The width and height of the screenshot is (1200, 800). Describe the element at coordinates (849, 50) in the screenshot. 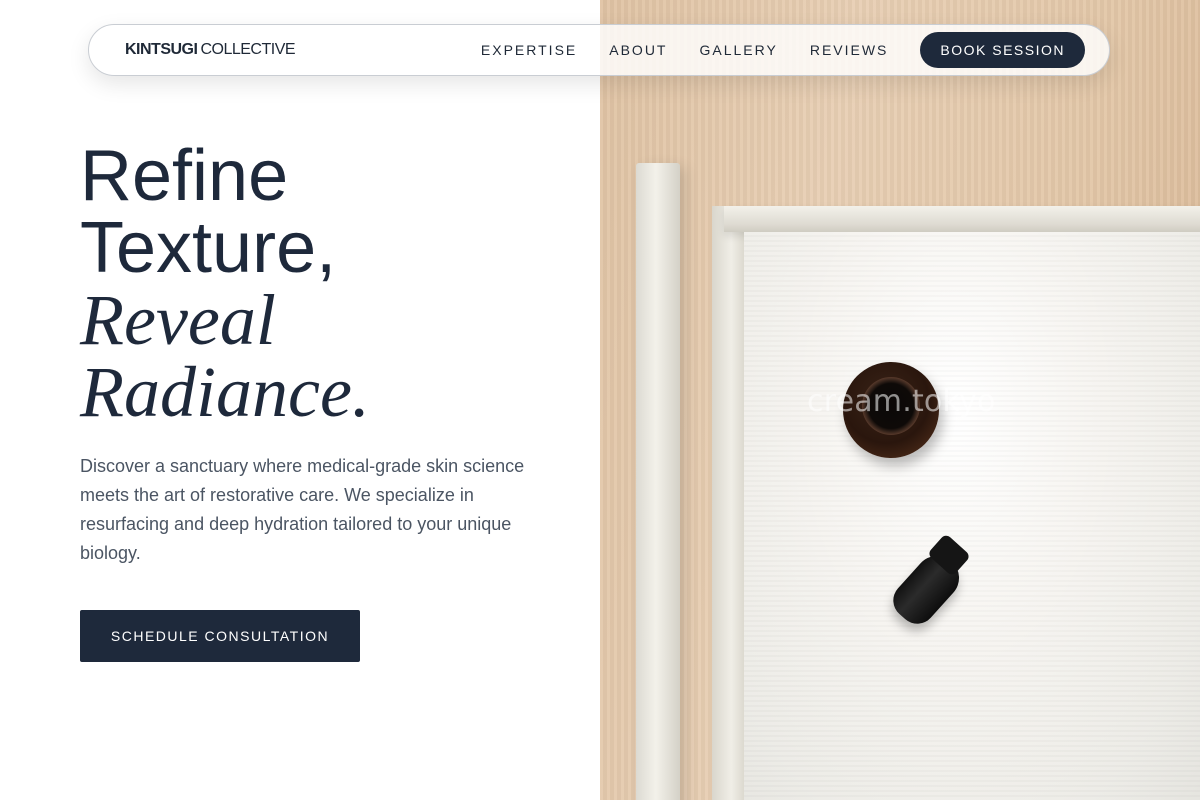

I see `nav-link-reviews: REVIEWS` at that location.